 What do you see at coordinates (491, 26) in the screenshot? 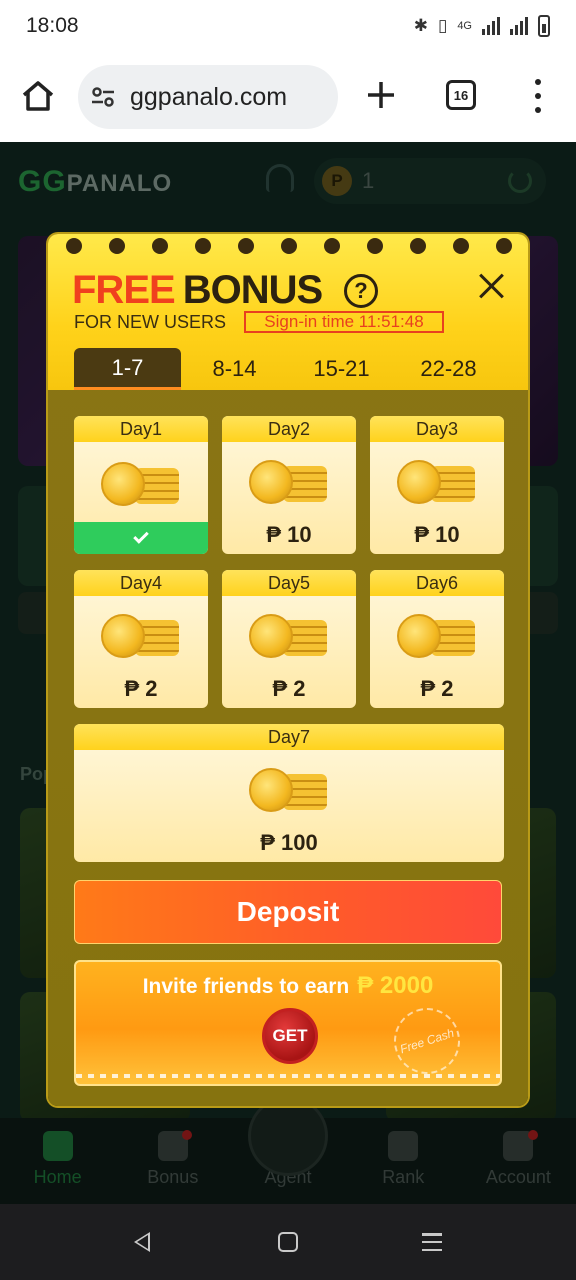
I see `signal-icon` at bounding box center [491, 26].